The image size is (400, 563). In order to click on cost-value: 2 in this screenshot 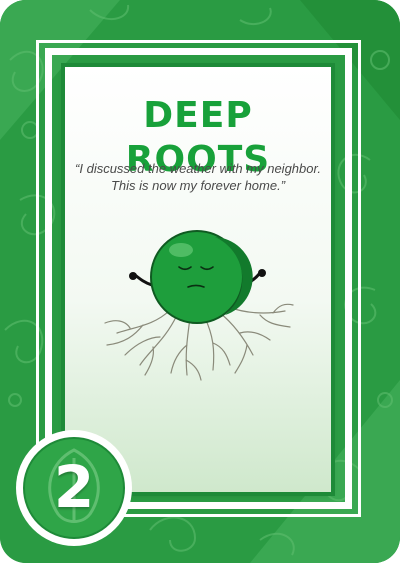, I will do `click(74, 487)`.